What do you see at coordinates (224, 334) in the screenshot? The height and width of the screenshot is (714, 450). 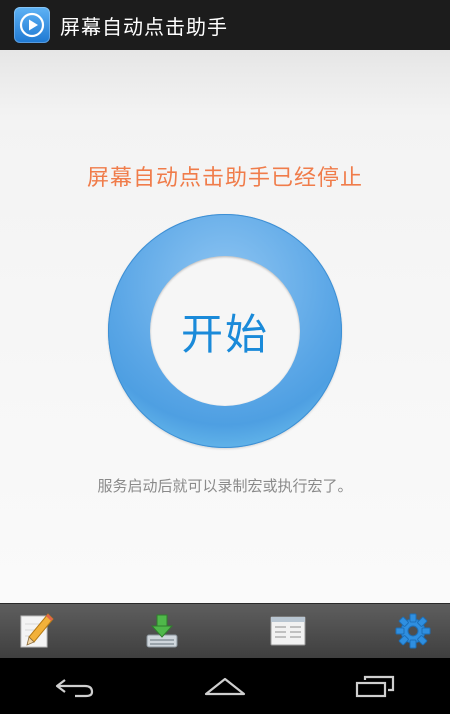 I see `start-label: 开始` at bounding box center [224, 334].